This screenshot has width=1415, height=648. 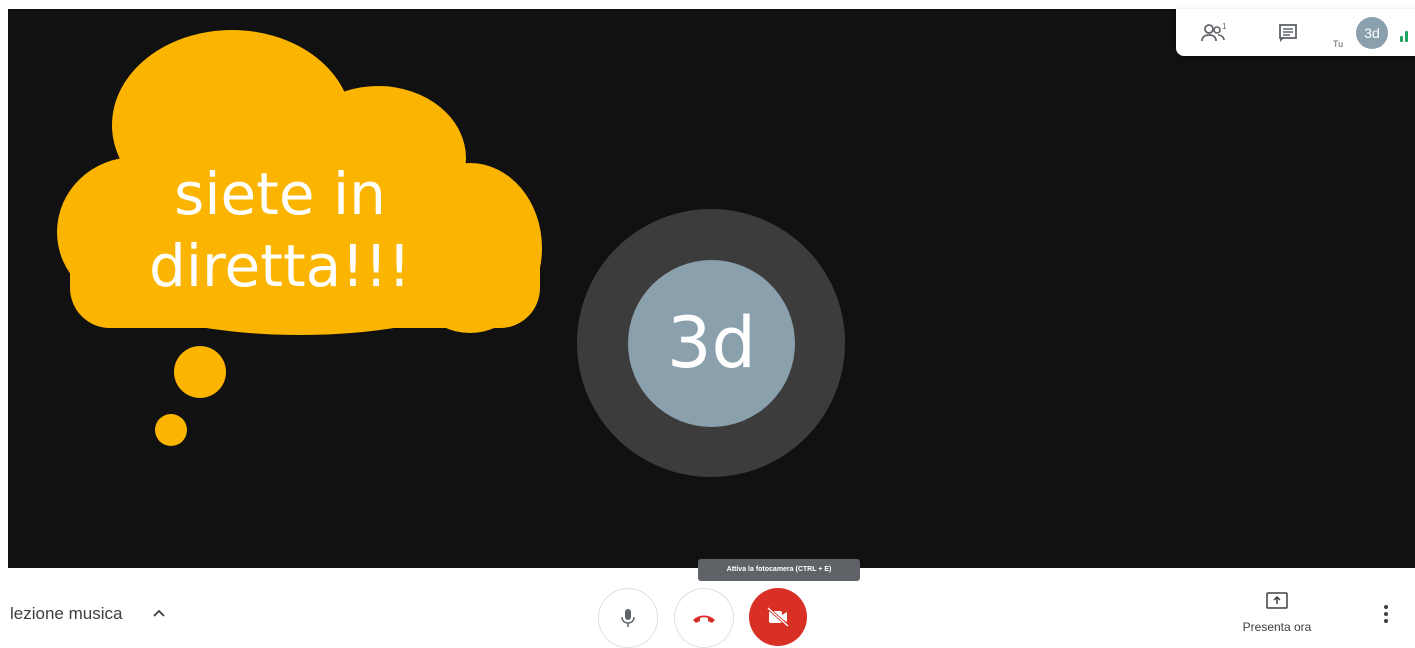 I want to click on present-screen-icon, so click(x=1277, y=600).